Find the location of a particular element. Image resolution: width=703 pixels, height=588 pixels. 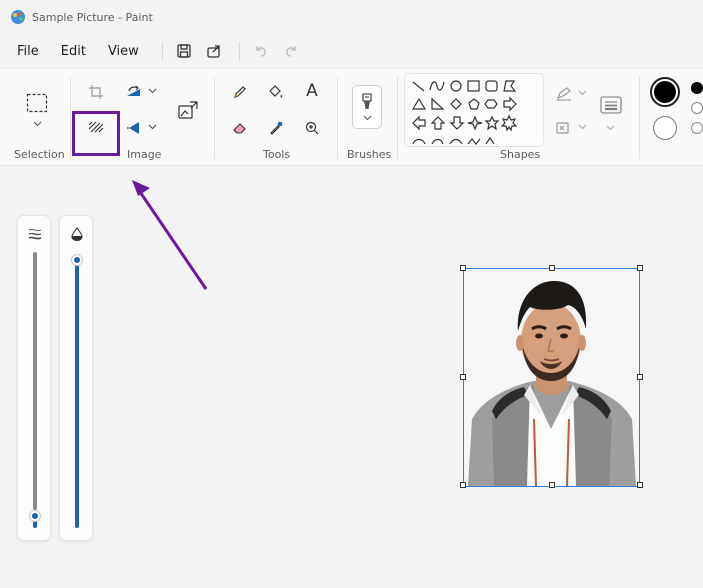

menu-bar: File Edit View is located at coordinates (351, 51).